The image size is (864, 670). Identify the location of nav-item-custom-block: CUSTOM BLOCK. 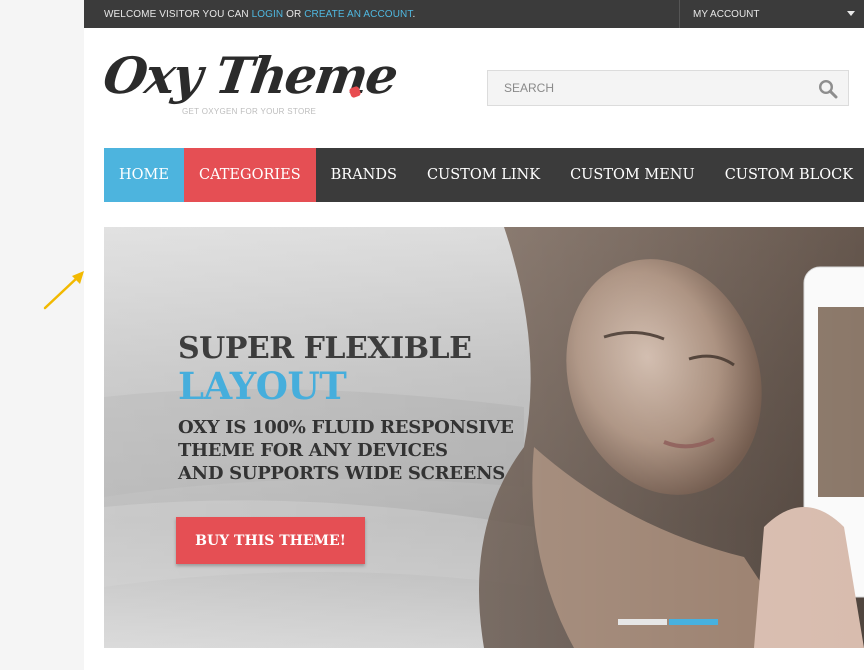
(787, 175).